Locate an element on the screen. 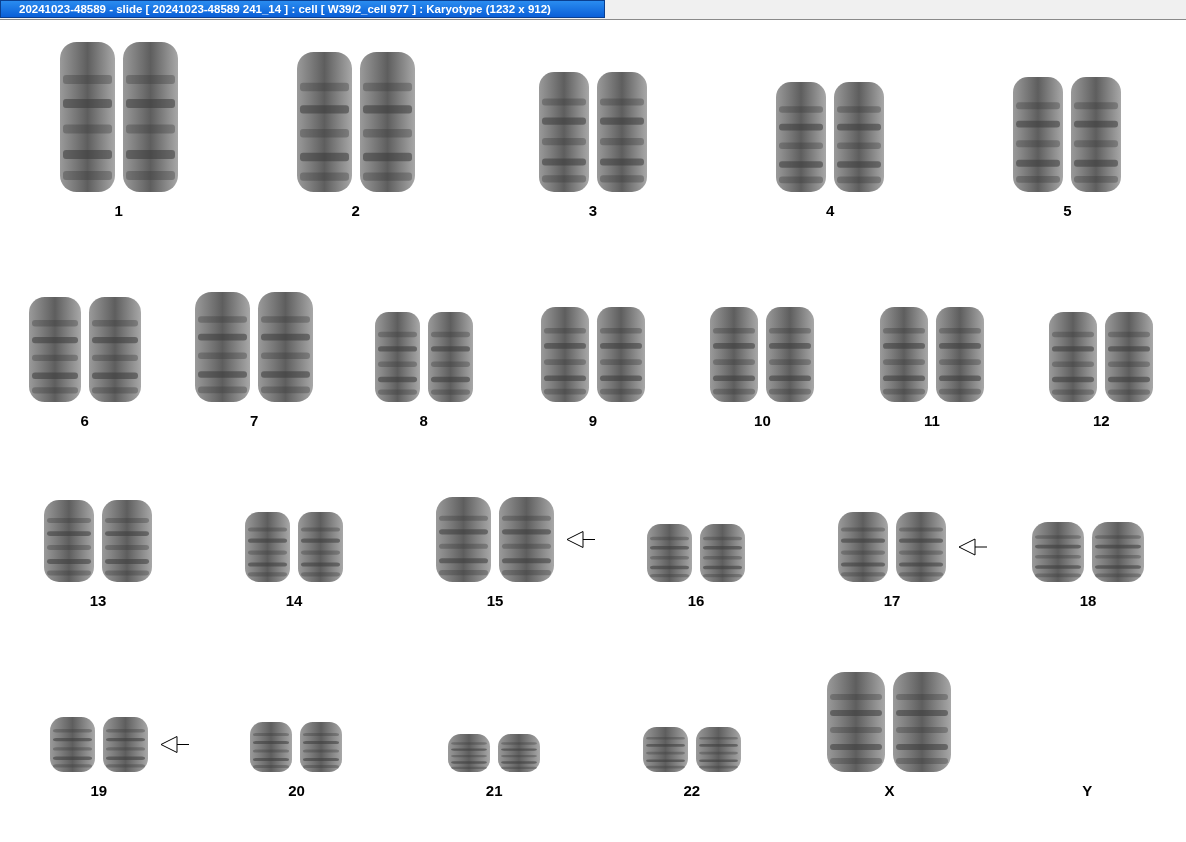 The width and height of the screenshot is (1186, 842). chromosome-label: 13 is located at coordinates (98, 600).